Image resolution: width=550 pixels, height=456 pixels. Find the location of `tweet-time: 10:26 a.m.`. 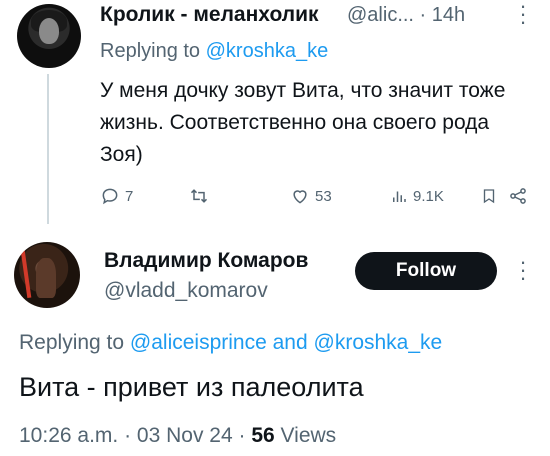

tweet-time: 10:26 a.m. is located at coordinates (68, 435).